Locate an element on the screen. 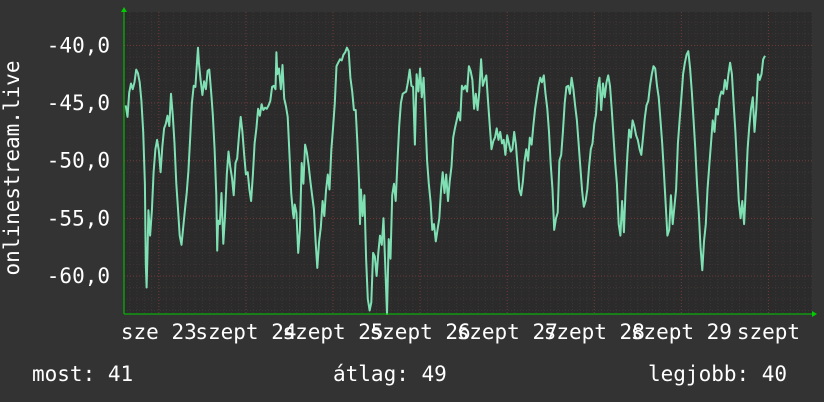 Image resolution: width=824 pixels, height=402 pixels. stat-best: legjobb: 40 is located at coordinates (718, 374).